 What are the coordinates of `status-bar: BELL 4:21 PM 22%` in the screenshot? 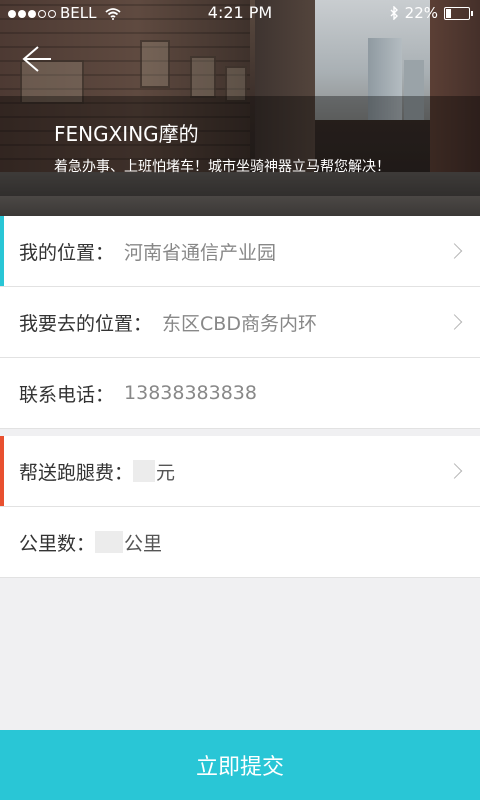 It's located at (240, 13).